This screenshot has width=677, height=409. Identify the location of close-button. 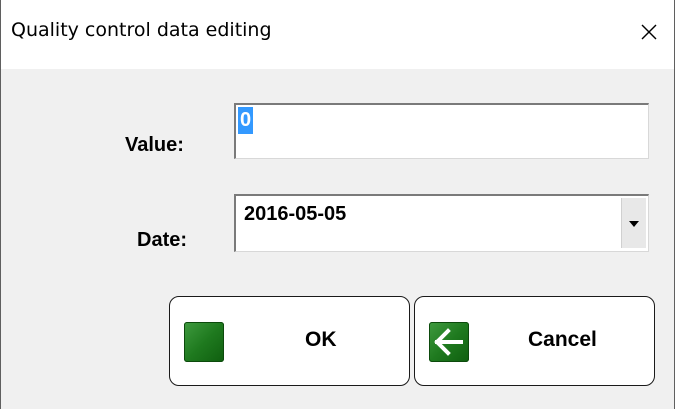
(649, 32).